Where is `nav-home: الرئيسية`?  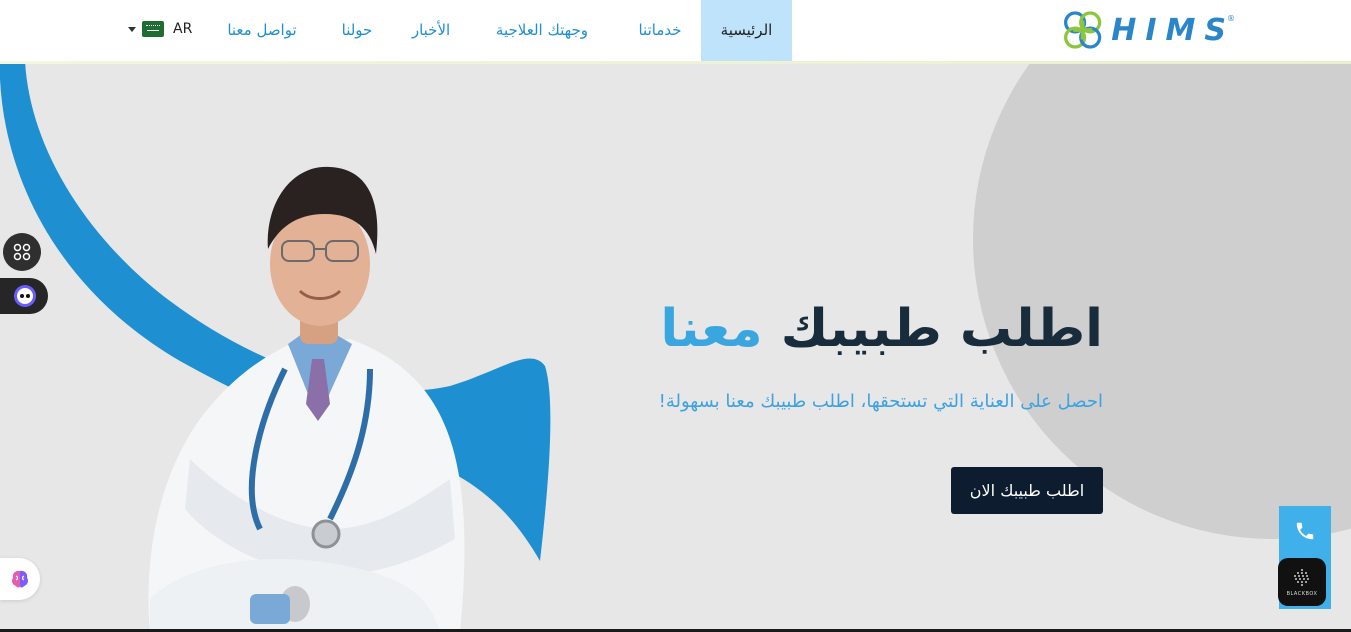 nav-home: الرئيسية is located at coordinates (746, 30).